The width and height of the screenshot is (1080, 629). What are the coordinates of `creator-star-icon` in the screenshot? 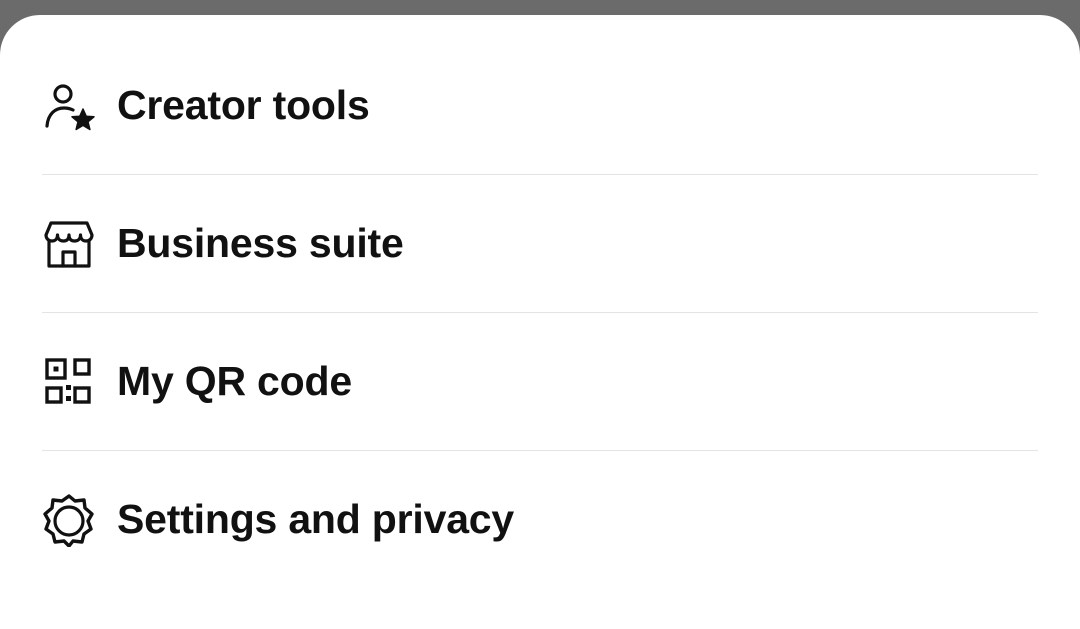 It's located at (69, 106).